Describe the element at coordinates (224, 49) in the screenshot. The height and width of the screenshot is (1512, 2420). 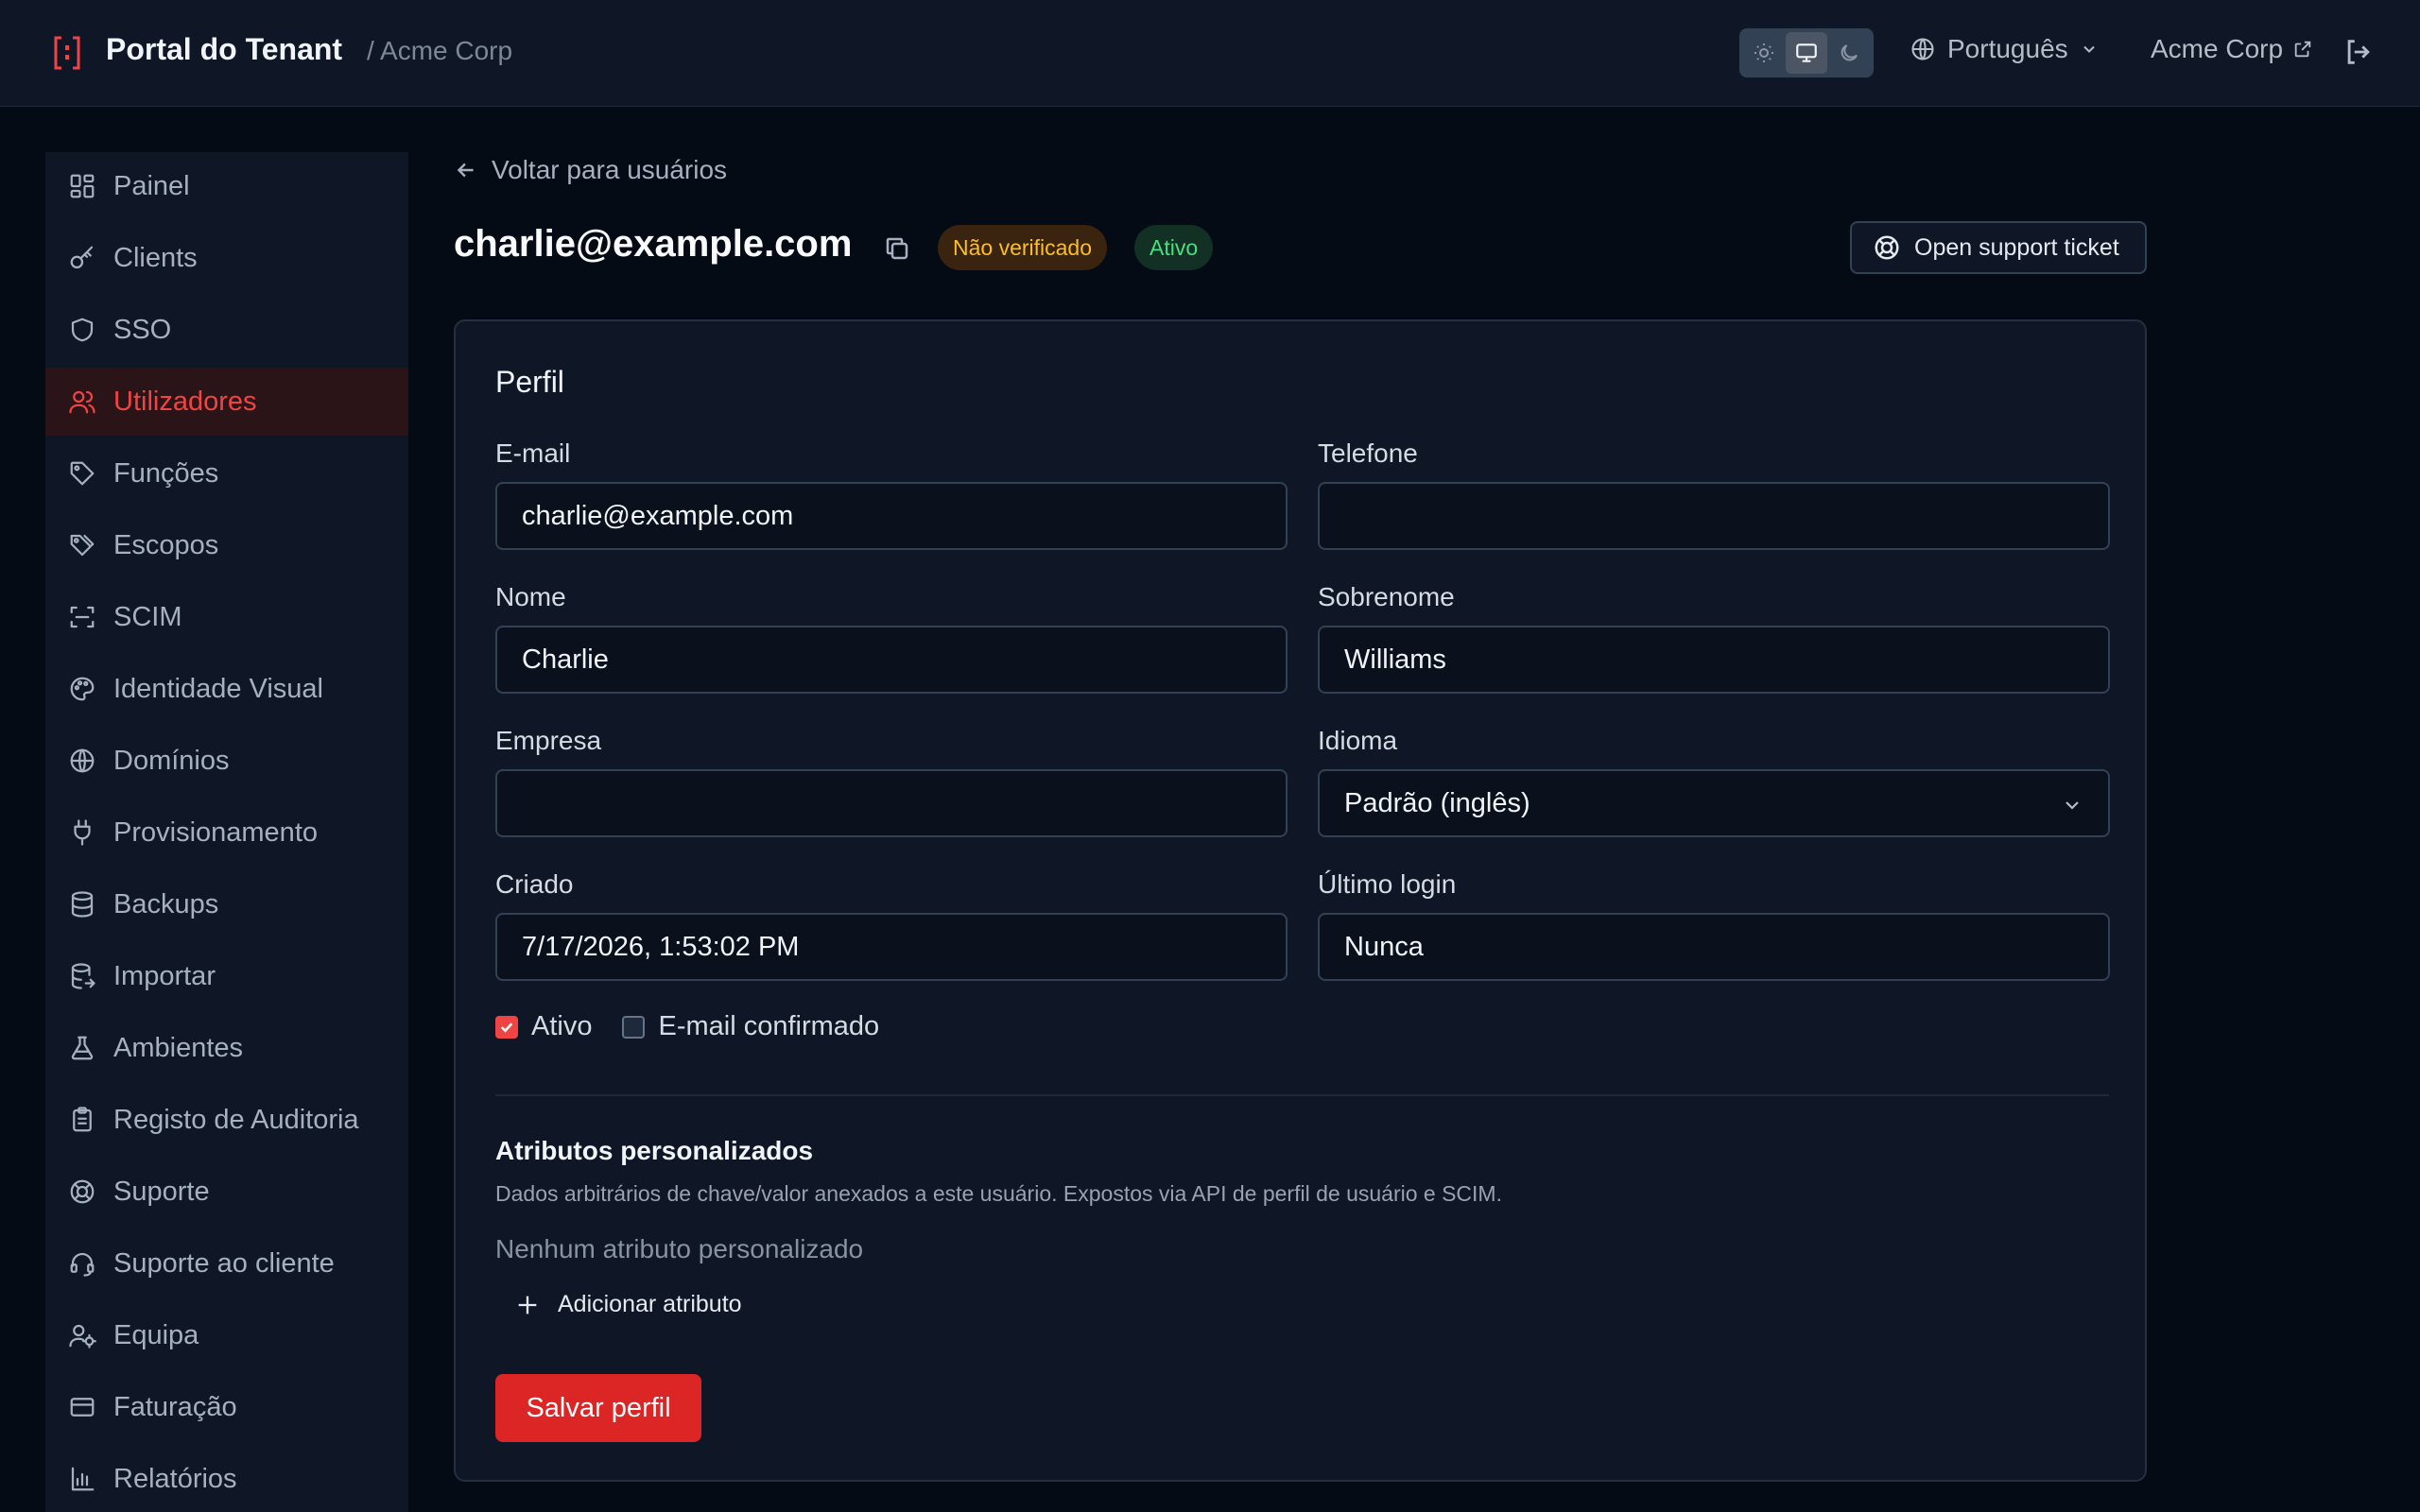
I see `app-title: Portal do Tenant` at that location.